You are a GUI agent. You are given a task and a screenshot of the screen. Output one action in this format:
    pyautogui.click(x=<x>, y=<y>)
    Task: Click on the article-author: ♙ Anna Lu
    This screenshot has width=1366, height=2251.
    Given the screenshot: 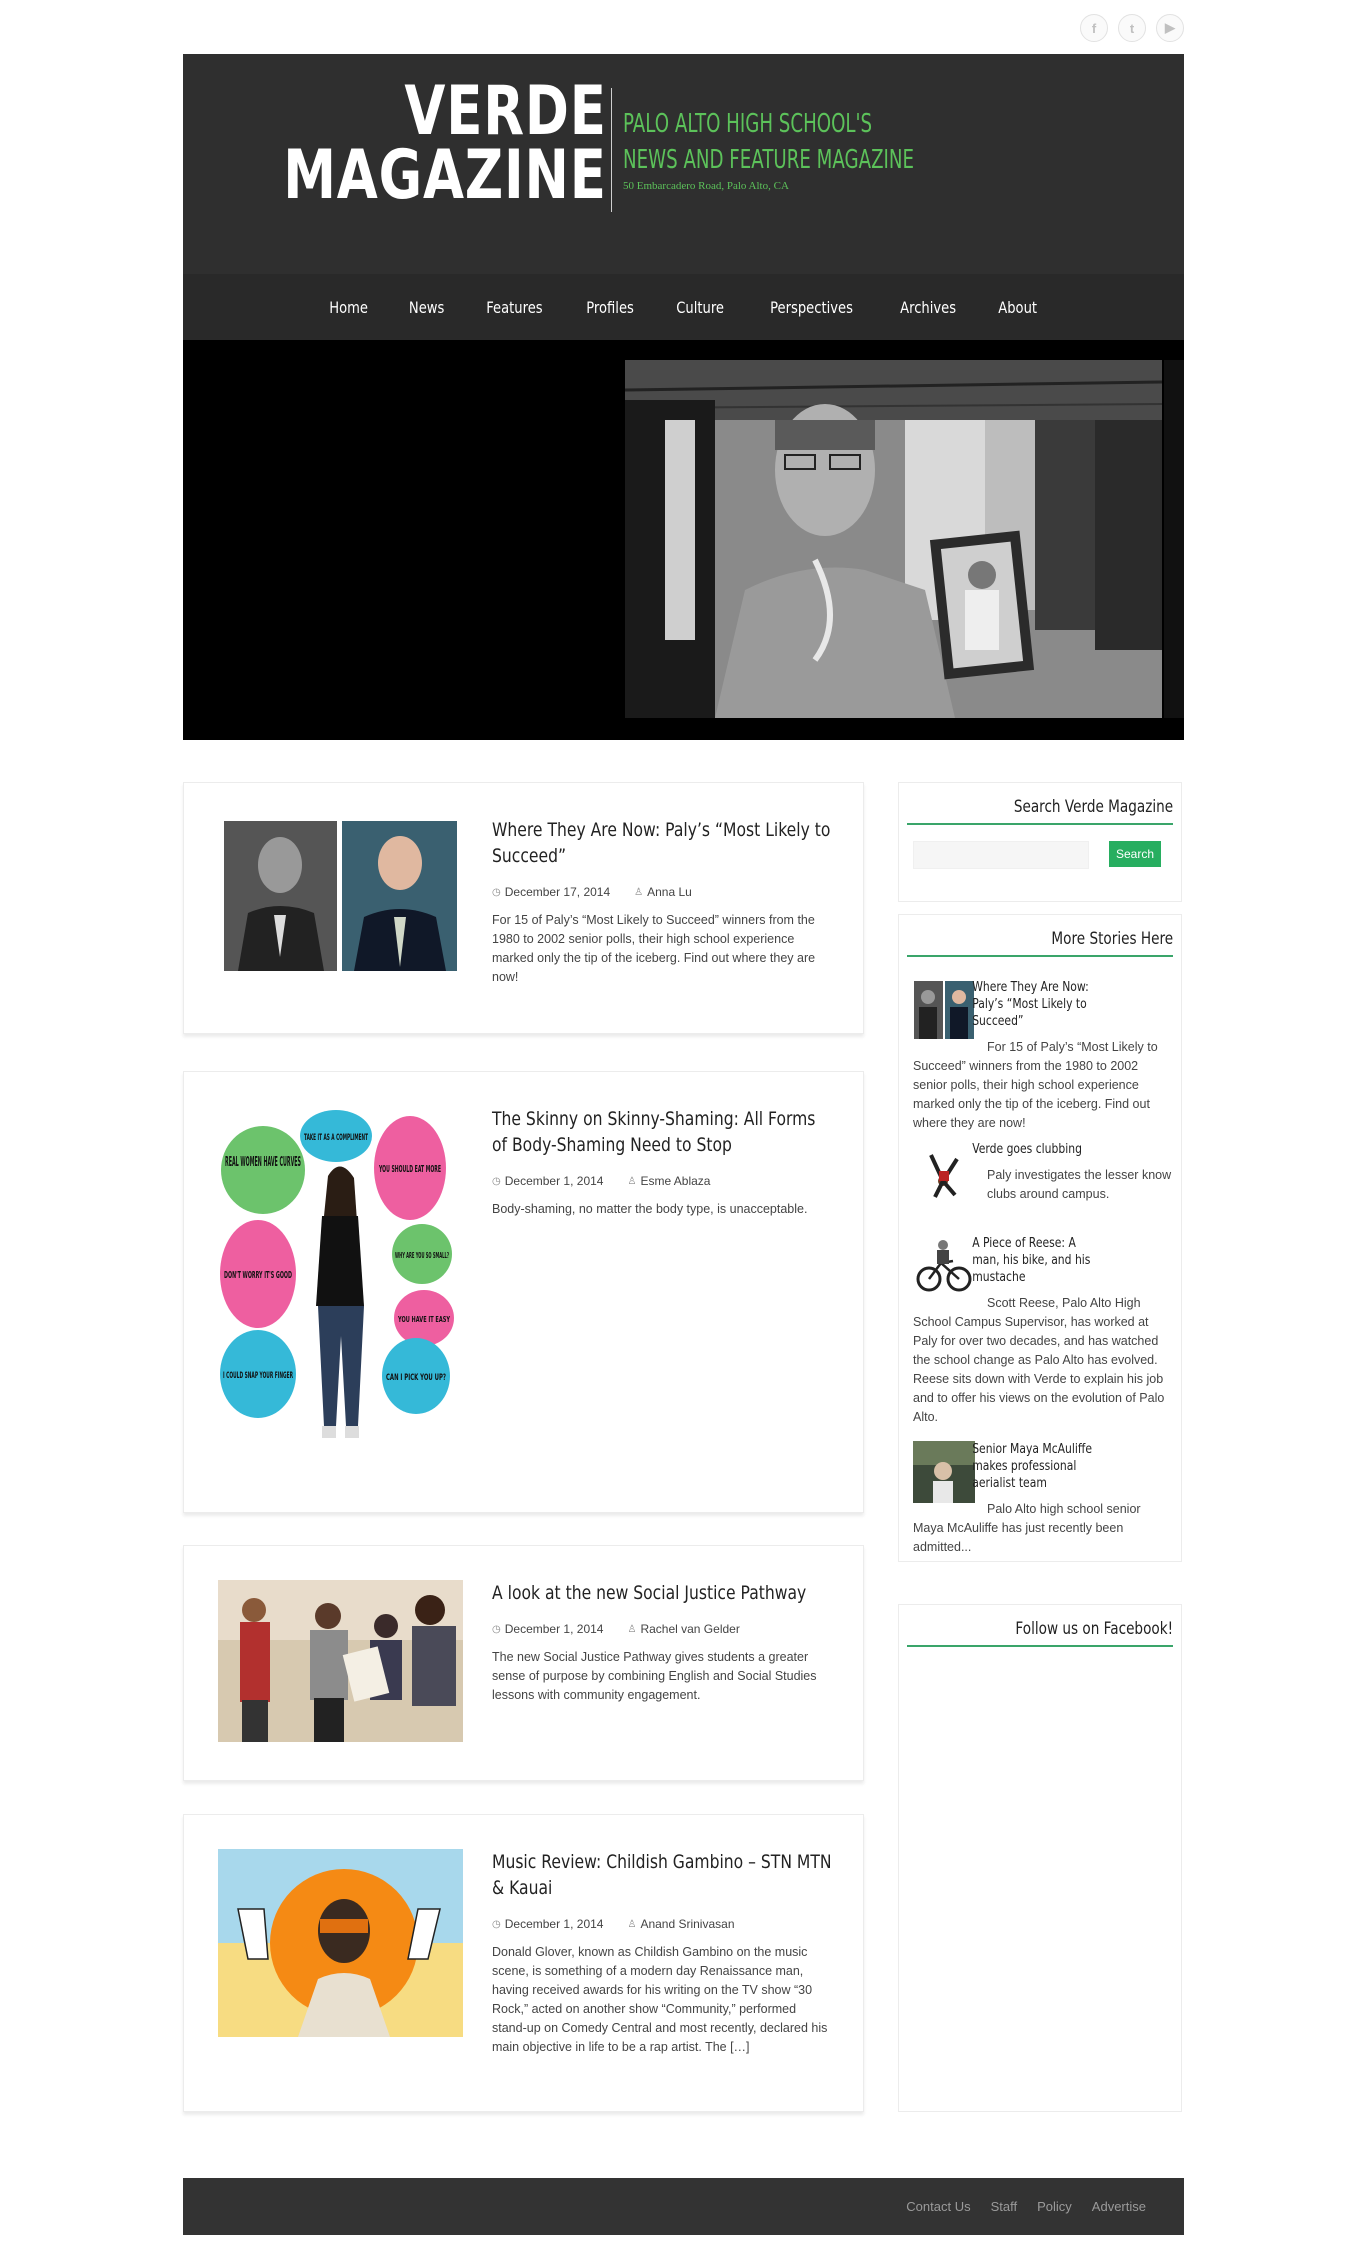 What is the action you would take?
    pyautogui.click(x=663, y=892)
    